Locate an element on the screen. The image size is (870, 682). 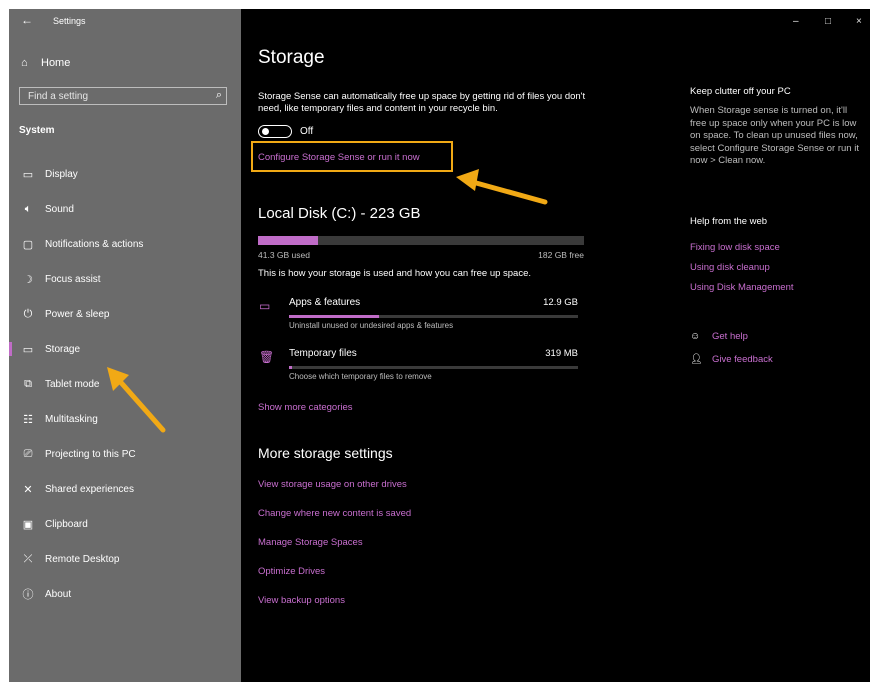
arrow-to-storage-item is located at coordinates (136, 400).